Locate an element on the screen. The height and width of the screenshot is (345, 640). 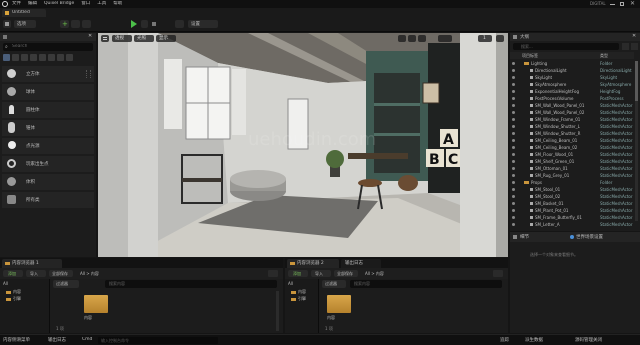
outliner-row: ExponentialHeightFog HeightFog is located at coordinates (572, 91).